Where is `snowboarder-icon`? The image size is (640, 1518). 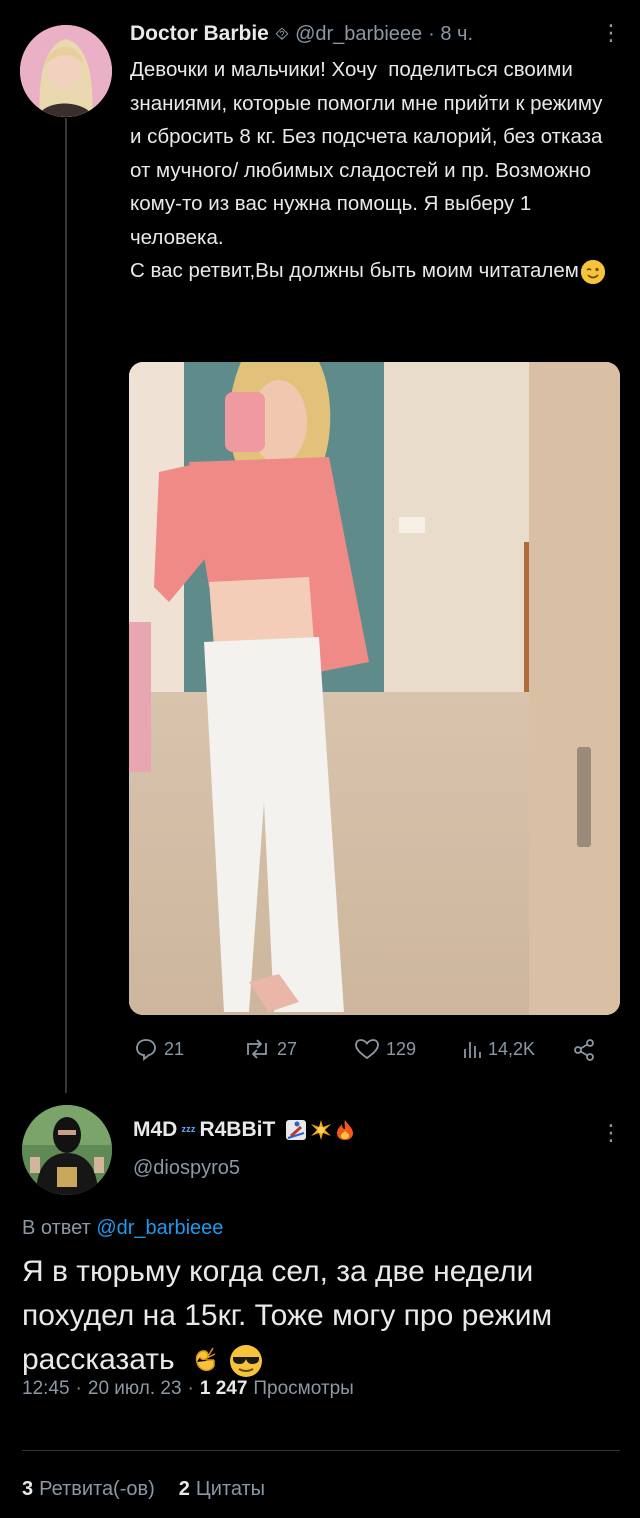 snowboarder-icon is located at coordinates (296, 1130).